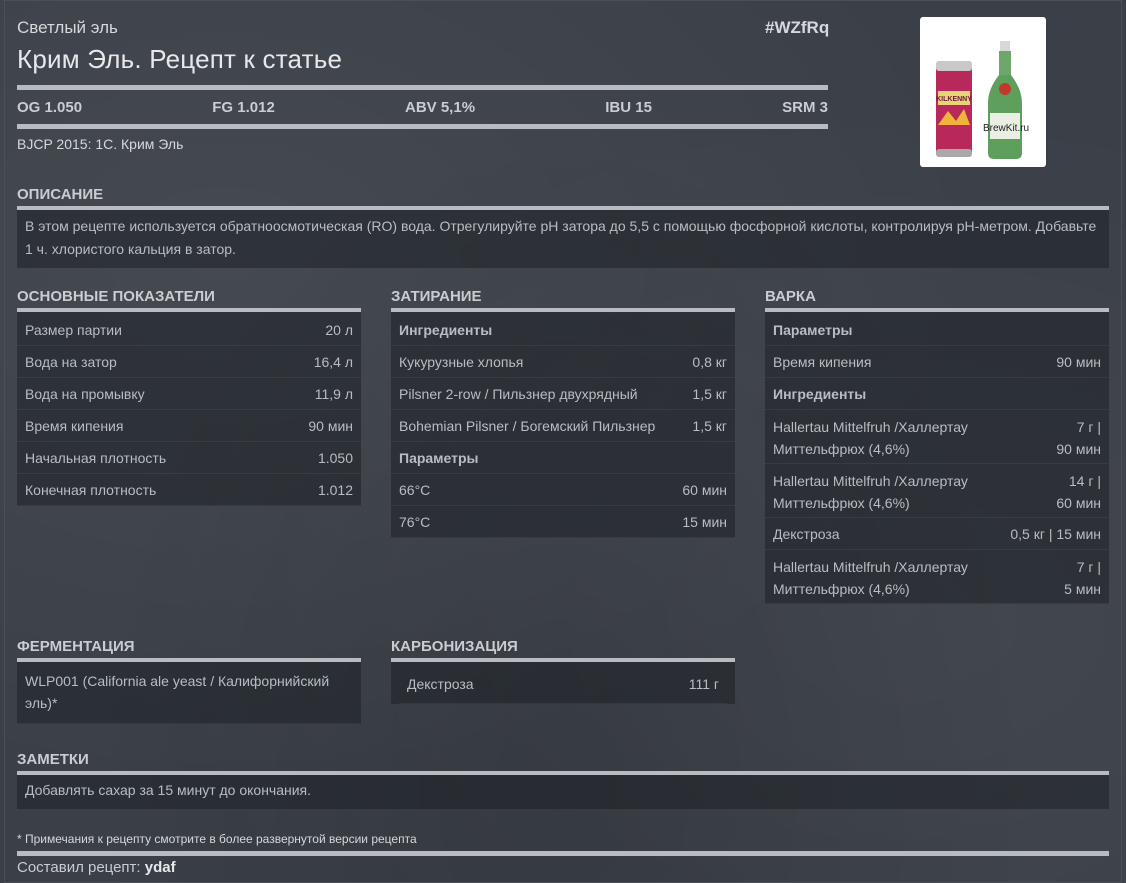  I want to click on boil-param-row: Время кипения 90 мин, so click(937, 362).